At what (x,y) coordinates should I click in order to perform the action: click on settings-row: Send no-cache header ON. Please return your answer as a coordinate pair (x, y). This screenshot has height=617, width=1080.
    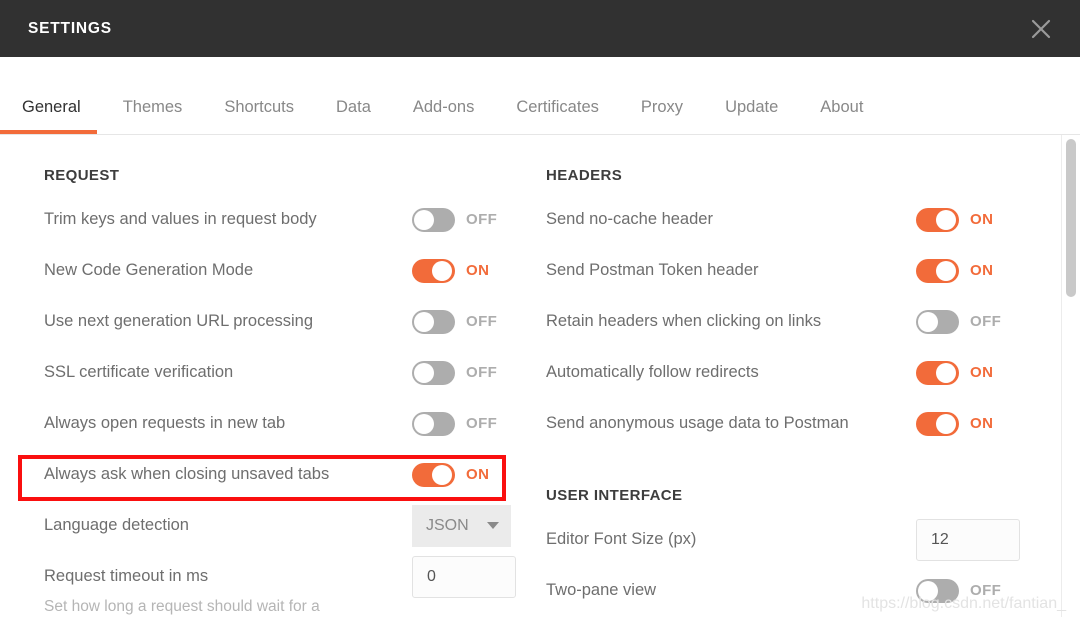
    Looking at the image, I should click on (797, 219).